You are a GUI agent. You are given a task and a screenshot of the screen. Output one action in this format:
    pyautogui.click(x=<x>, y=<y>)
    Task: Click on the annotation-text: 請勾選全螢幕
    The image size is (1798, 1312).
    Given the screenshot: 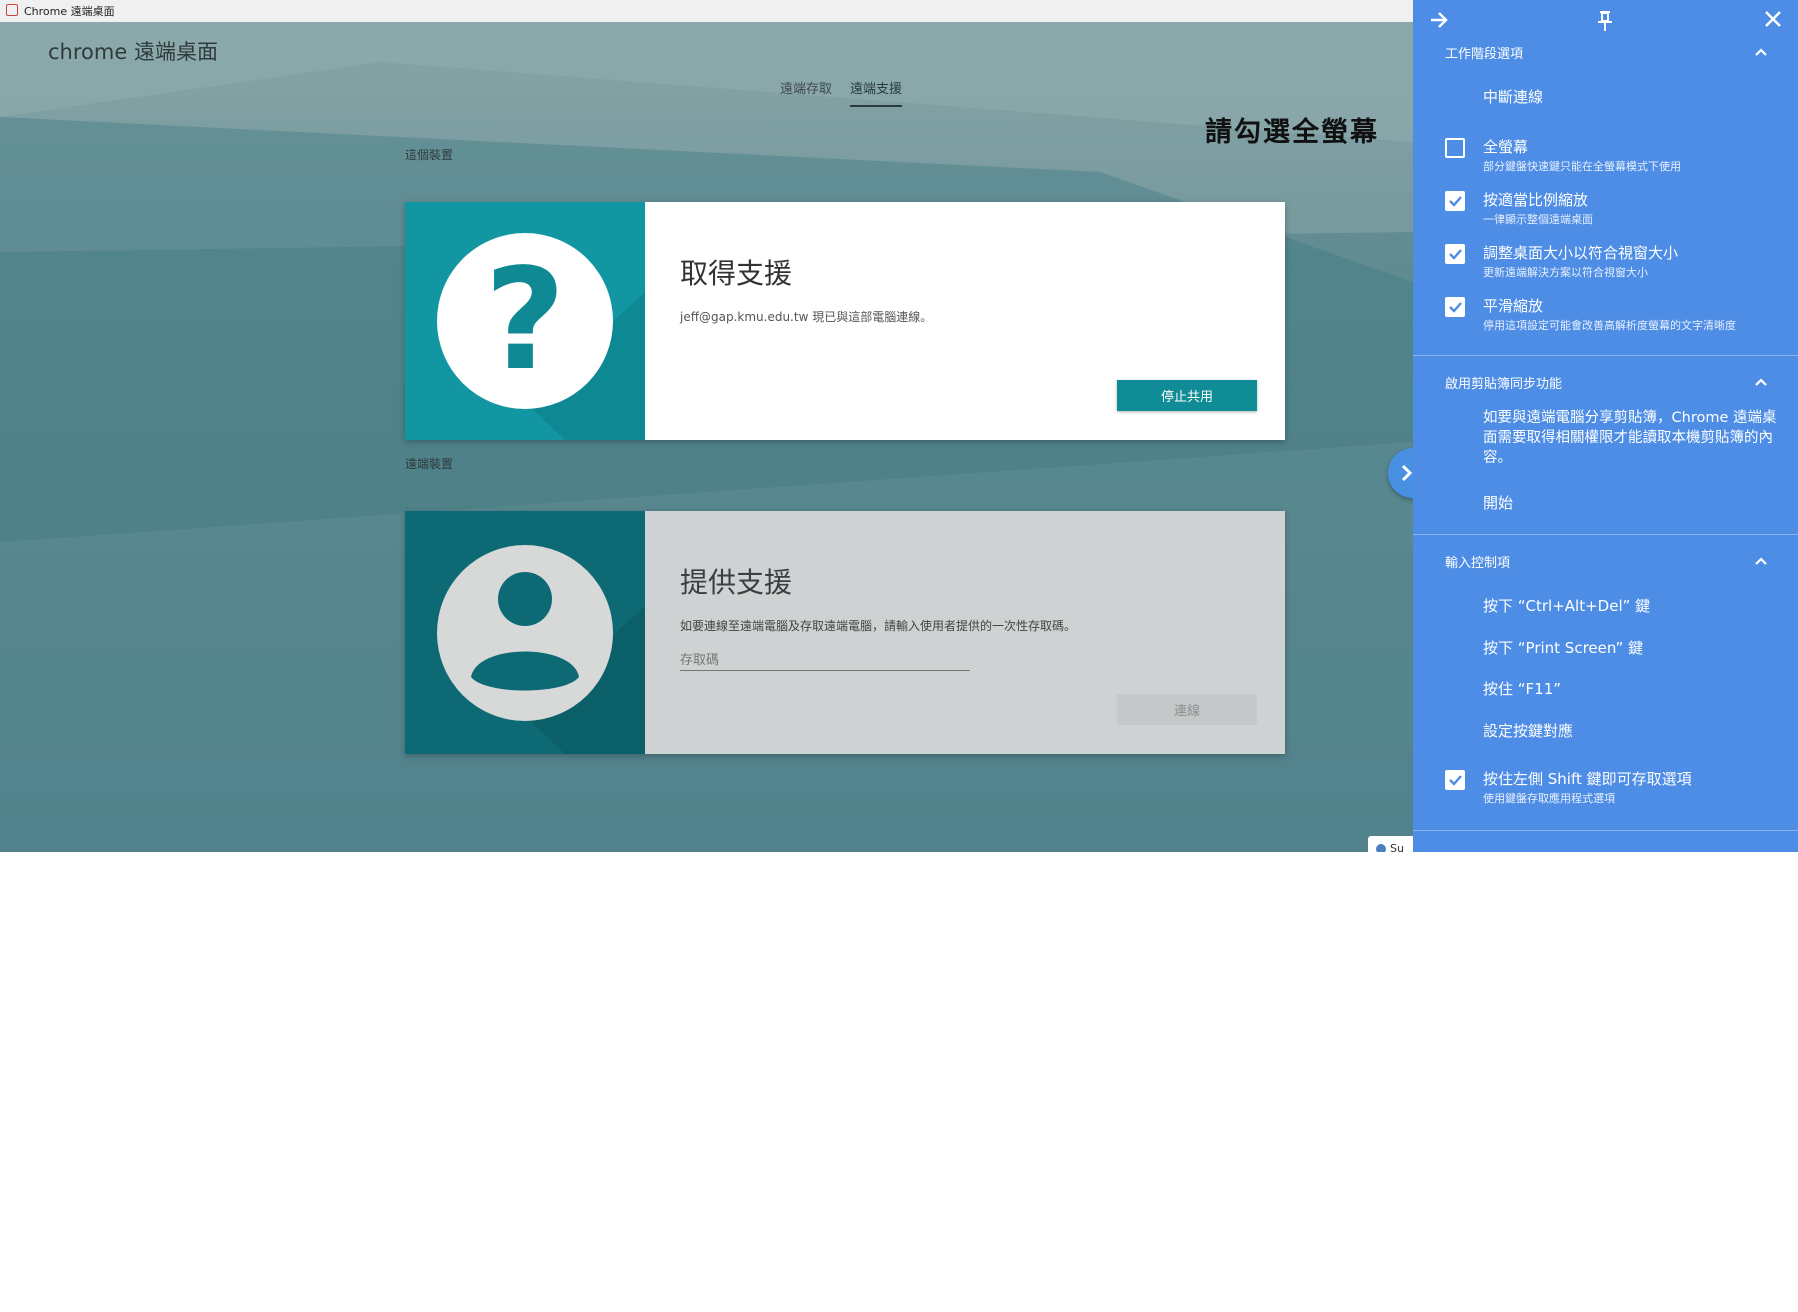 What is the action you would take?
    pyautogui.click(x=1292, y=132)
    